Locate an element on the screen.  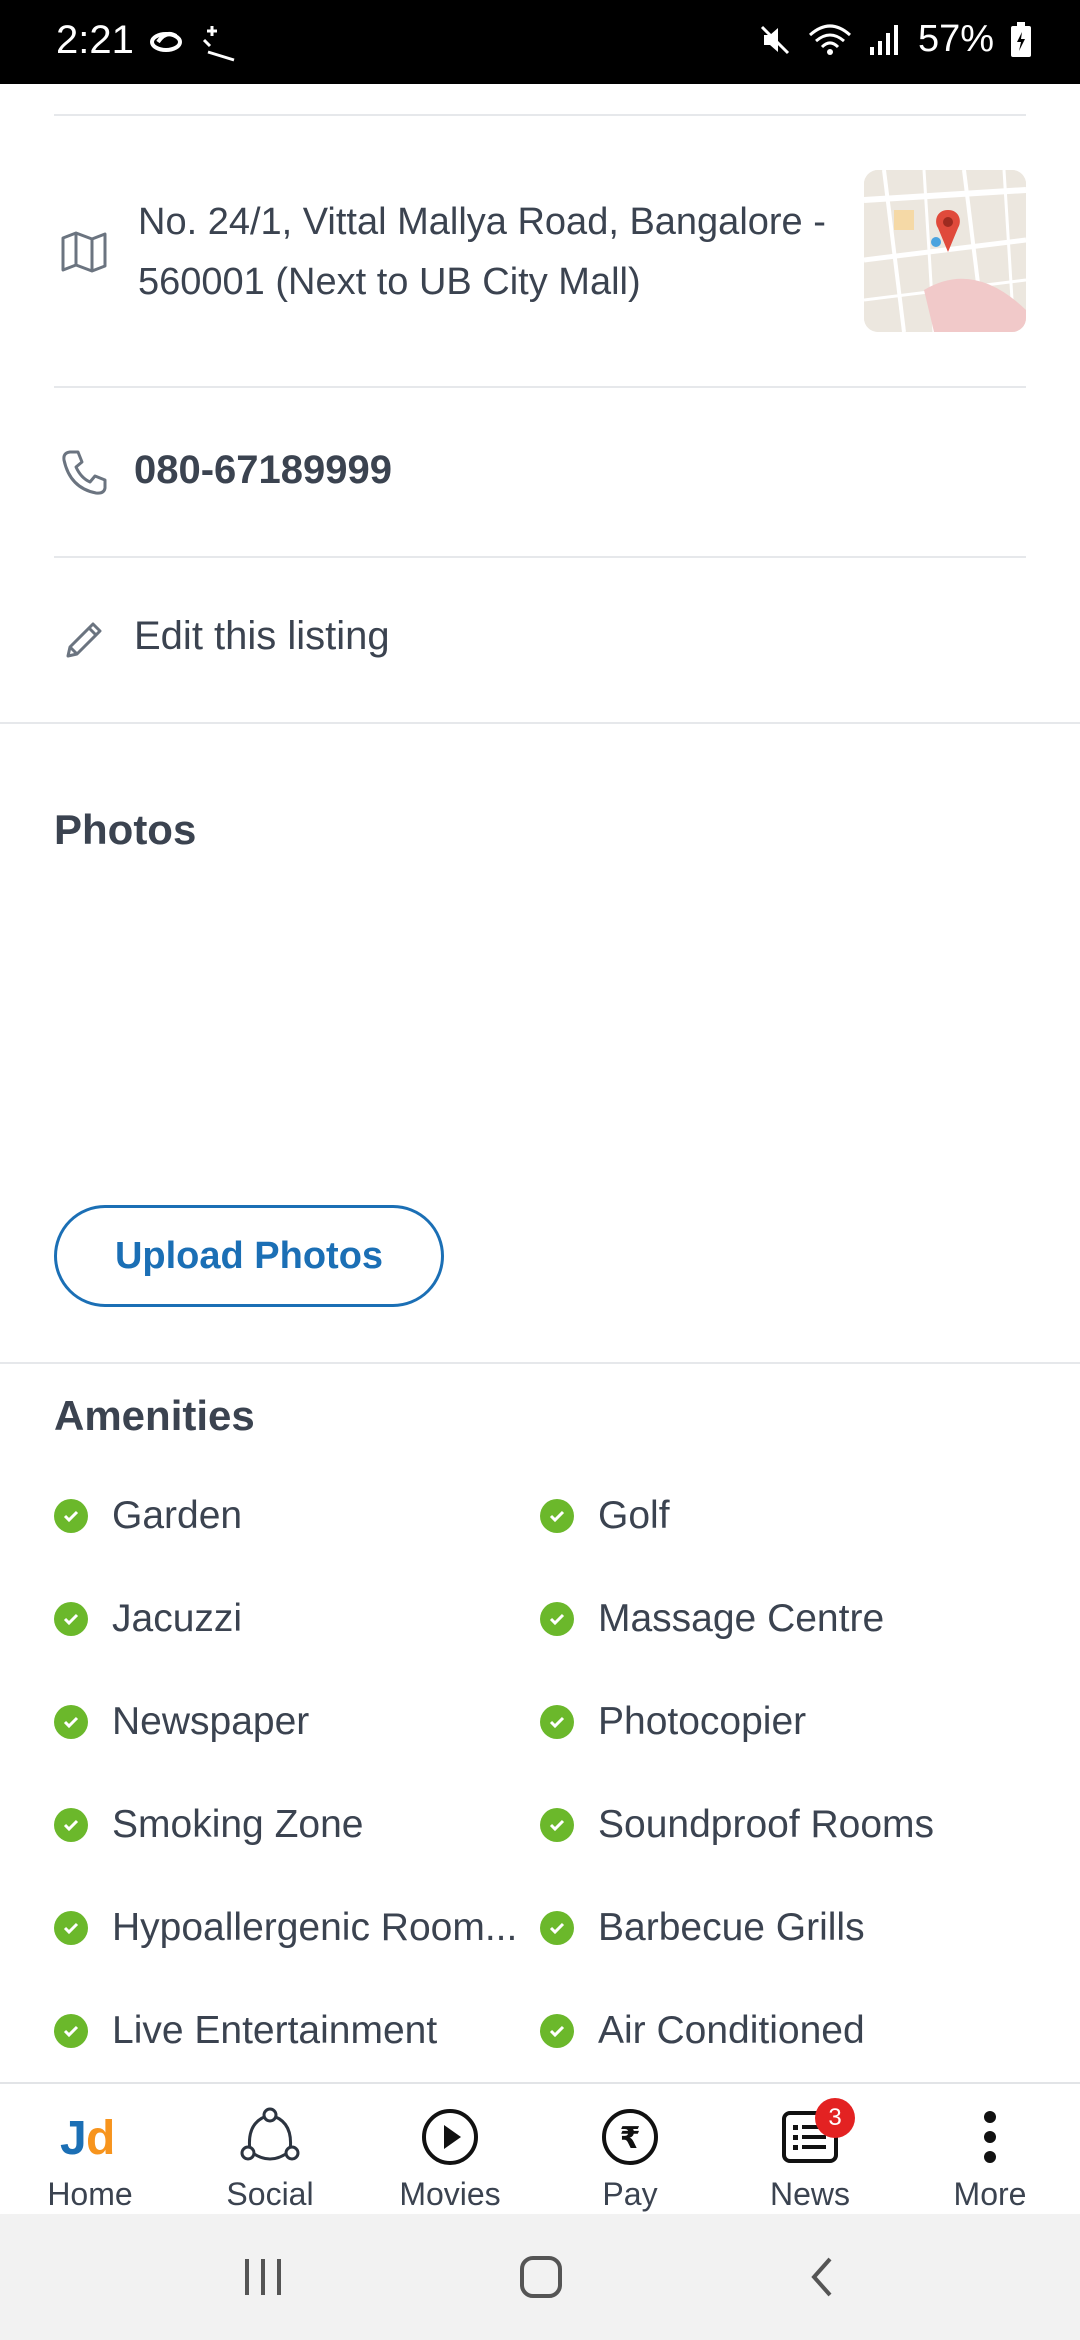
status-bar: 2:21 57% is located at coordinates (540, 42).